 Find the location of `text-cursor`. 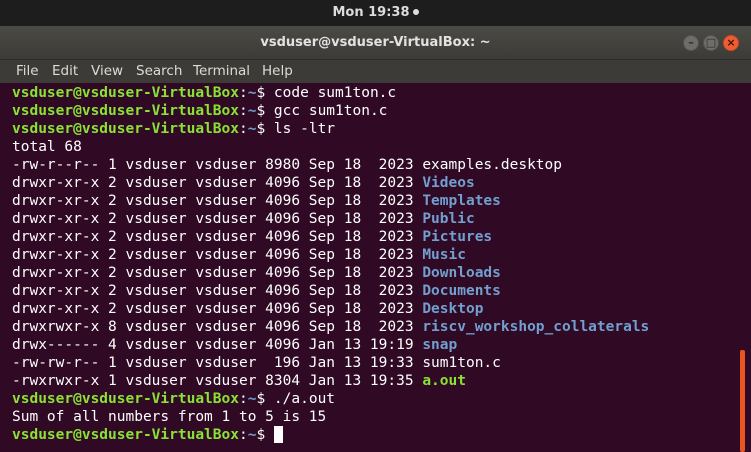

text-cursor is located at coordinates (278, 434).